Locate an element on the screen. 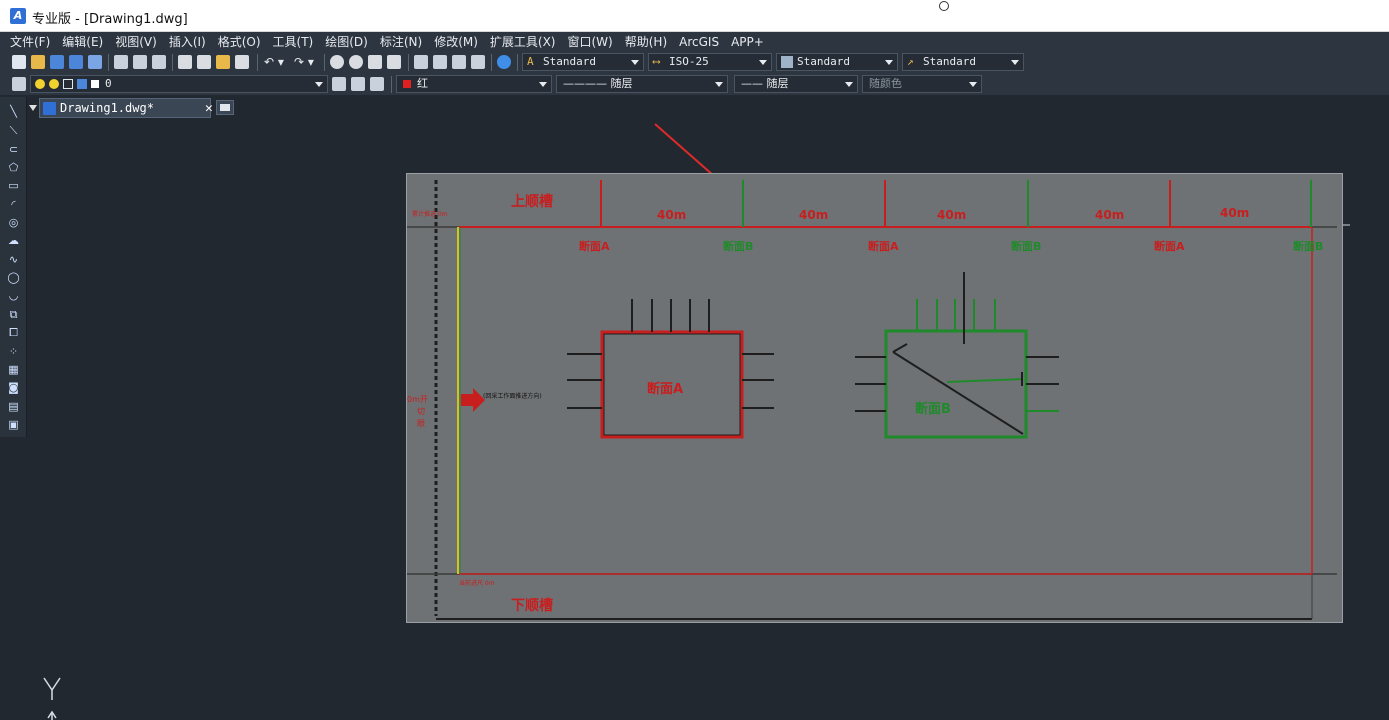 This screenshot has height=720, width=1389. section-b-label: 断面B is located at coordinates (933, 409).